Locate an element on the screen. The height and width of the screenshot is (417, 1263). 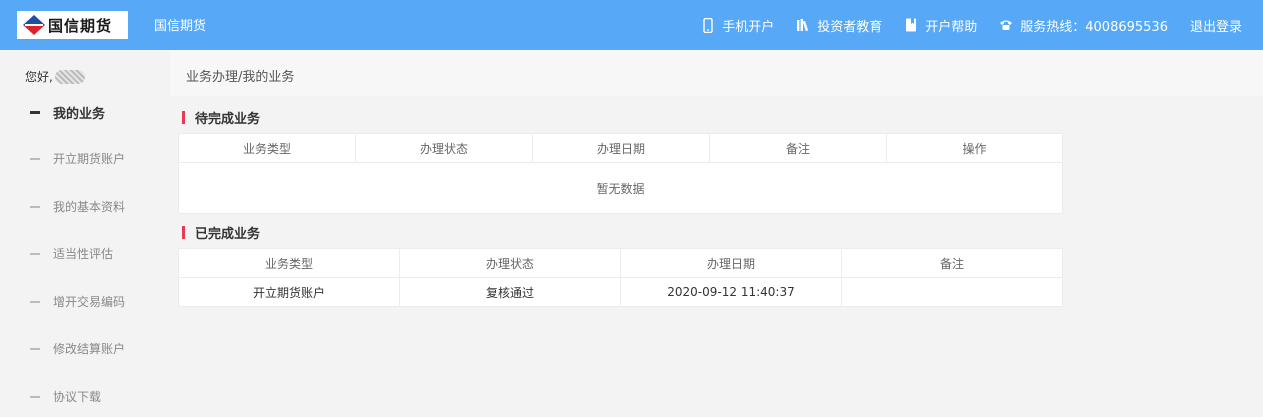
sidebar-item-basic-info: 我的基本资料 is located at coordinates (77, 206).